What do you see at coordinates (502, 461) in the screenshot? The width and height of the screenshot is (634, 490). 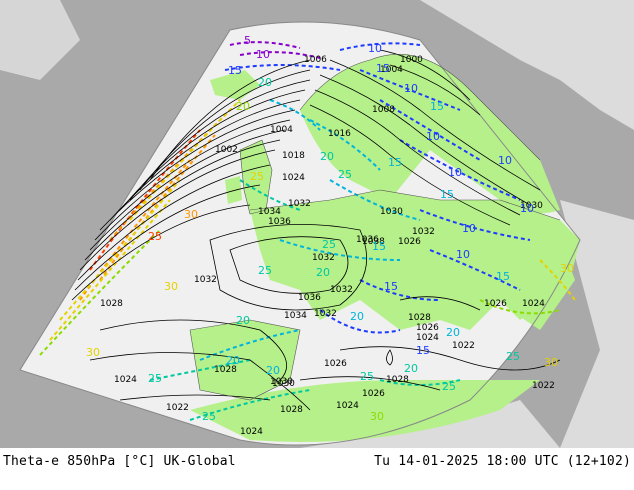 I see `map-timestamp: Tu 14-01-2025 18:00 UTC (12+102)` at bounding box center [502, 461].